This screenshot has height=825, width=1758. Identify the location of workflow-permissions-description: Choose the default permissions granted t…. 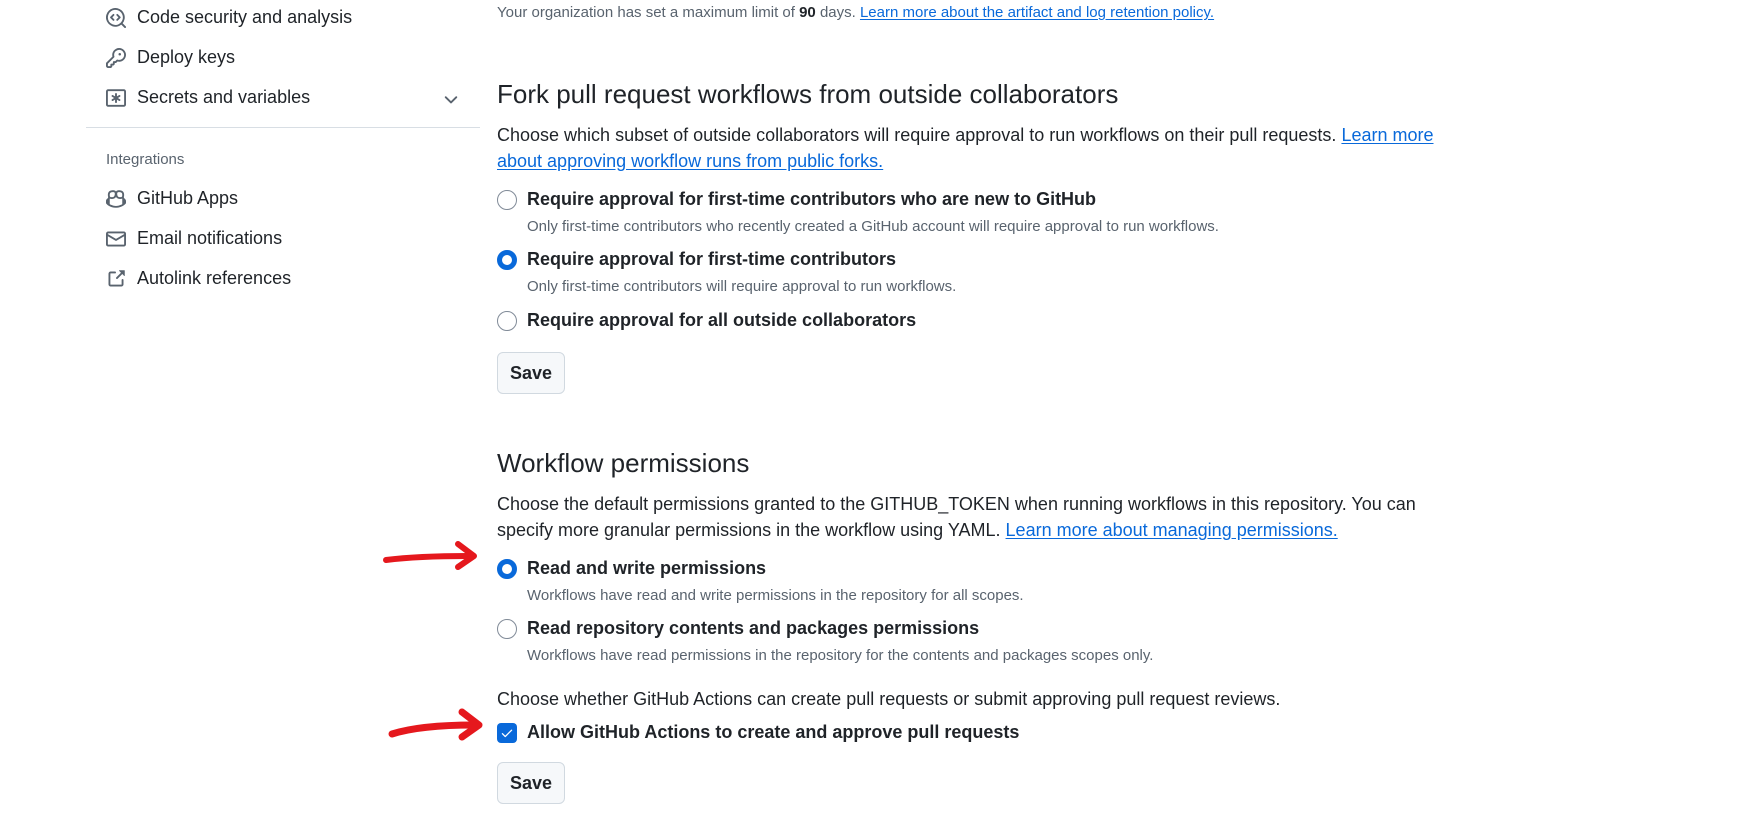
(977, 517).